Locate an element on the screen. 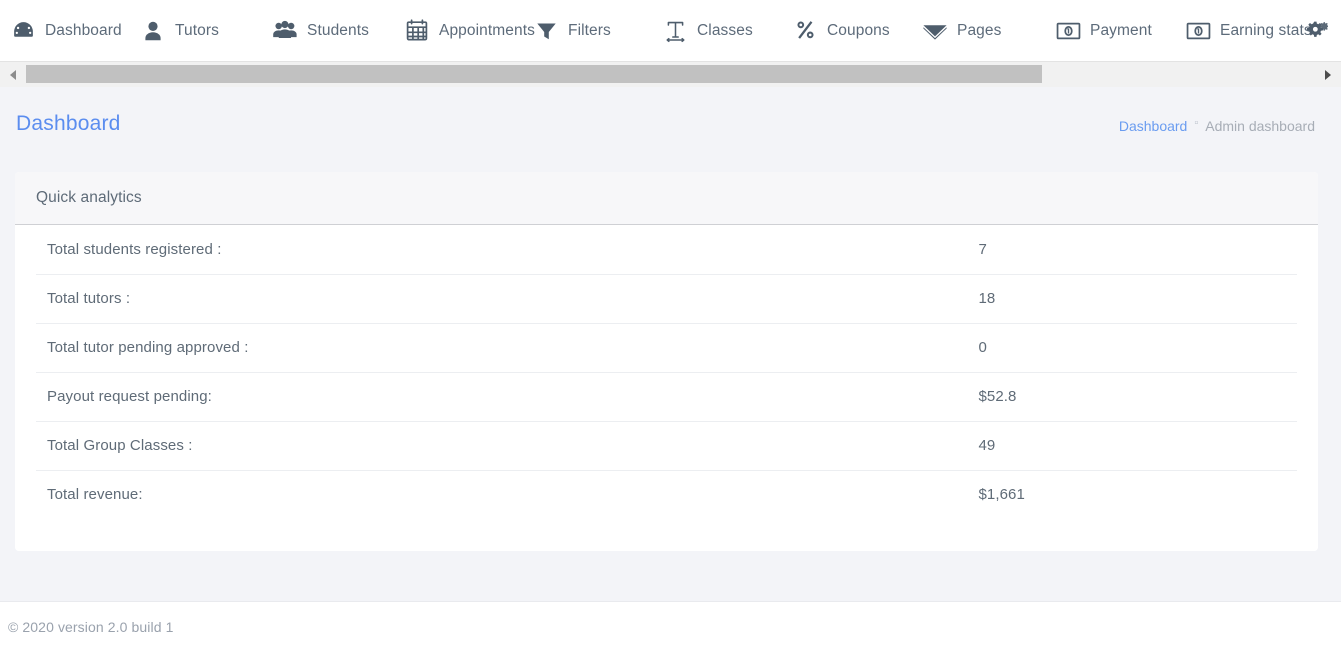  stat-value: 7 is located at coordinates (982, 249).